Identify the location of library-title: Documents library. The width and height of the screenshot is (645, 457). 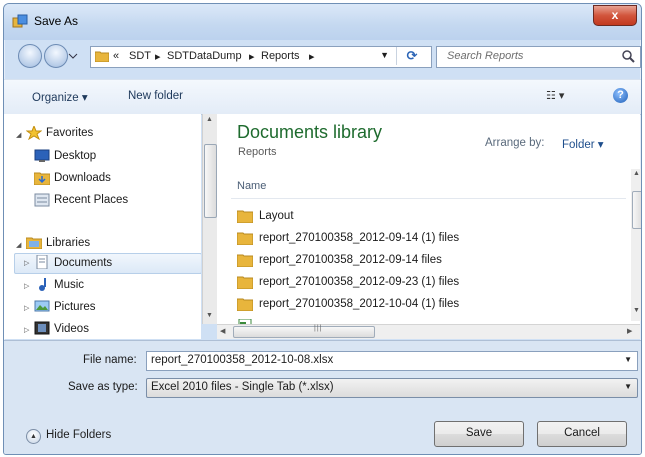
(310, 132).